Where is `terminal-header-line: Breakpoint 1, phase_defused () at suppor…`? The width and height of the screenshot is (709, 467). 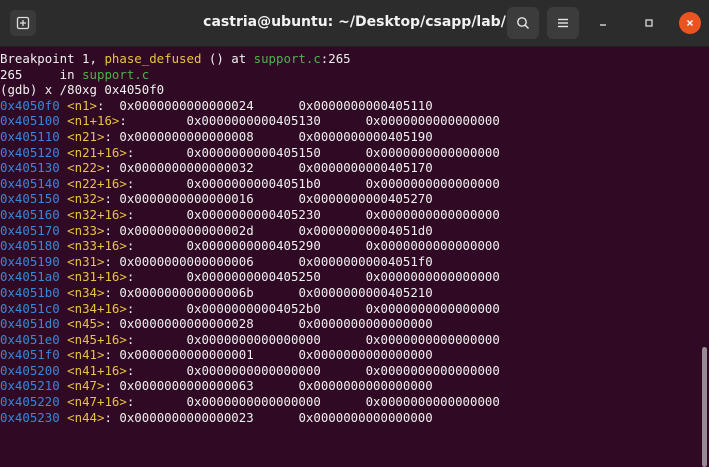
terminal-header-line: Breakpoint 1, phase_defused () at suppor… is located at coordinates (354, 59).